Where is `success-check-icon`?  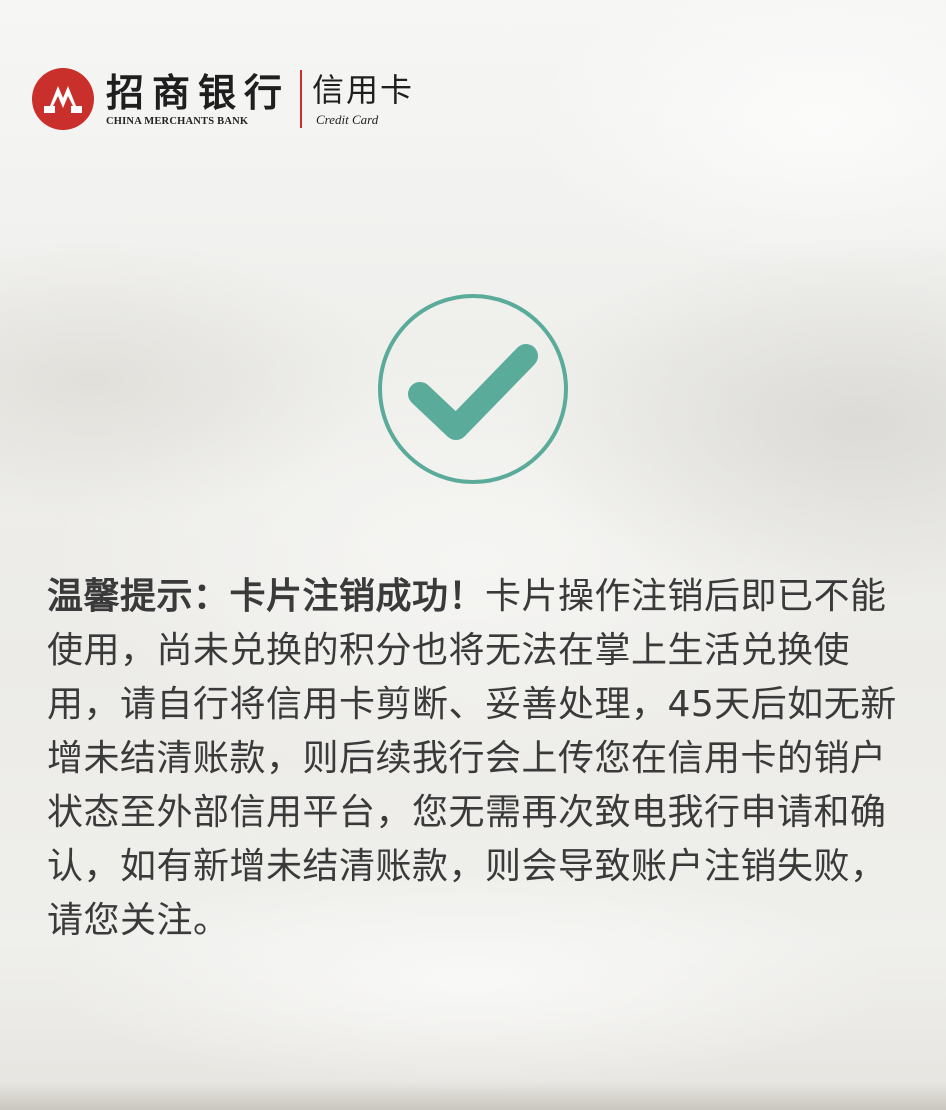 success-check-icon is located at coordinates (473, 389).